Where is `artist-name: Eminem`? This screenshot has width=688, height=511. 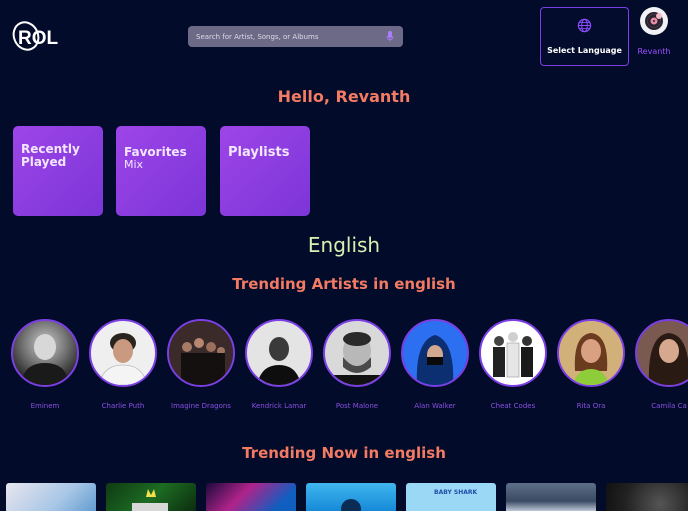 artist-name: Eminem is located at coordinates (45, 406).